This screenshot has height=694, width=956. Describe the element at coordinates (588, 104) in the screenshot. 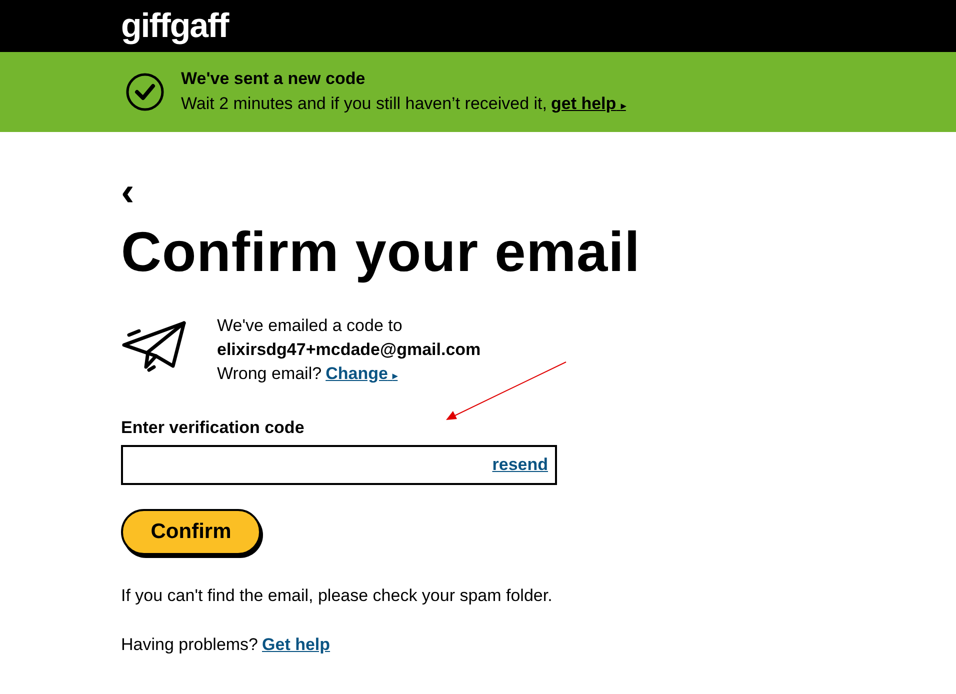

I see `get-help-link: get help ▸` at that location.